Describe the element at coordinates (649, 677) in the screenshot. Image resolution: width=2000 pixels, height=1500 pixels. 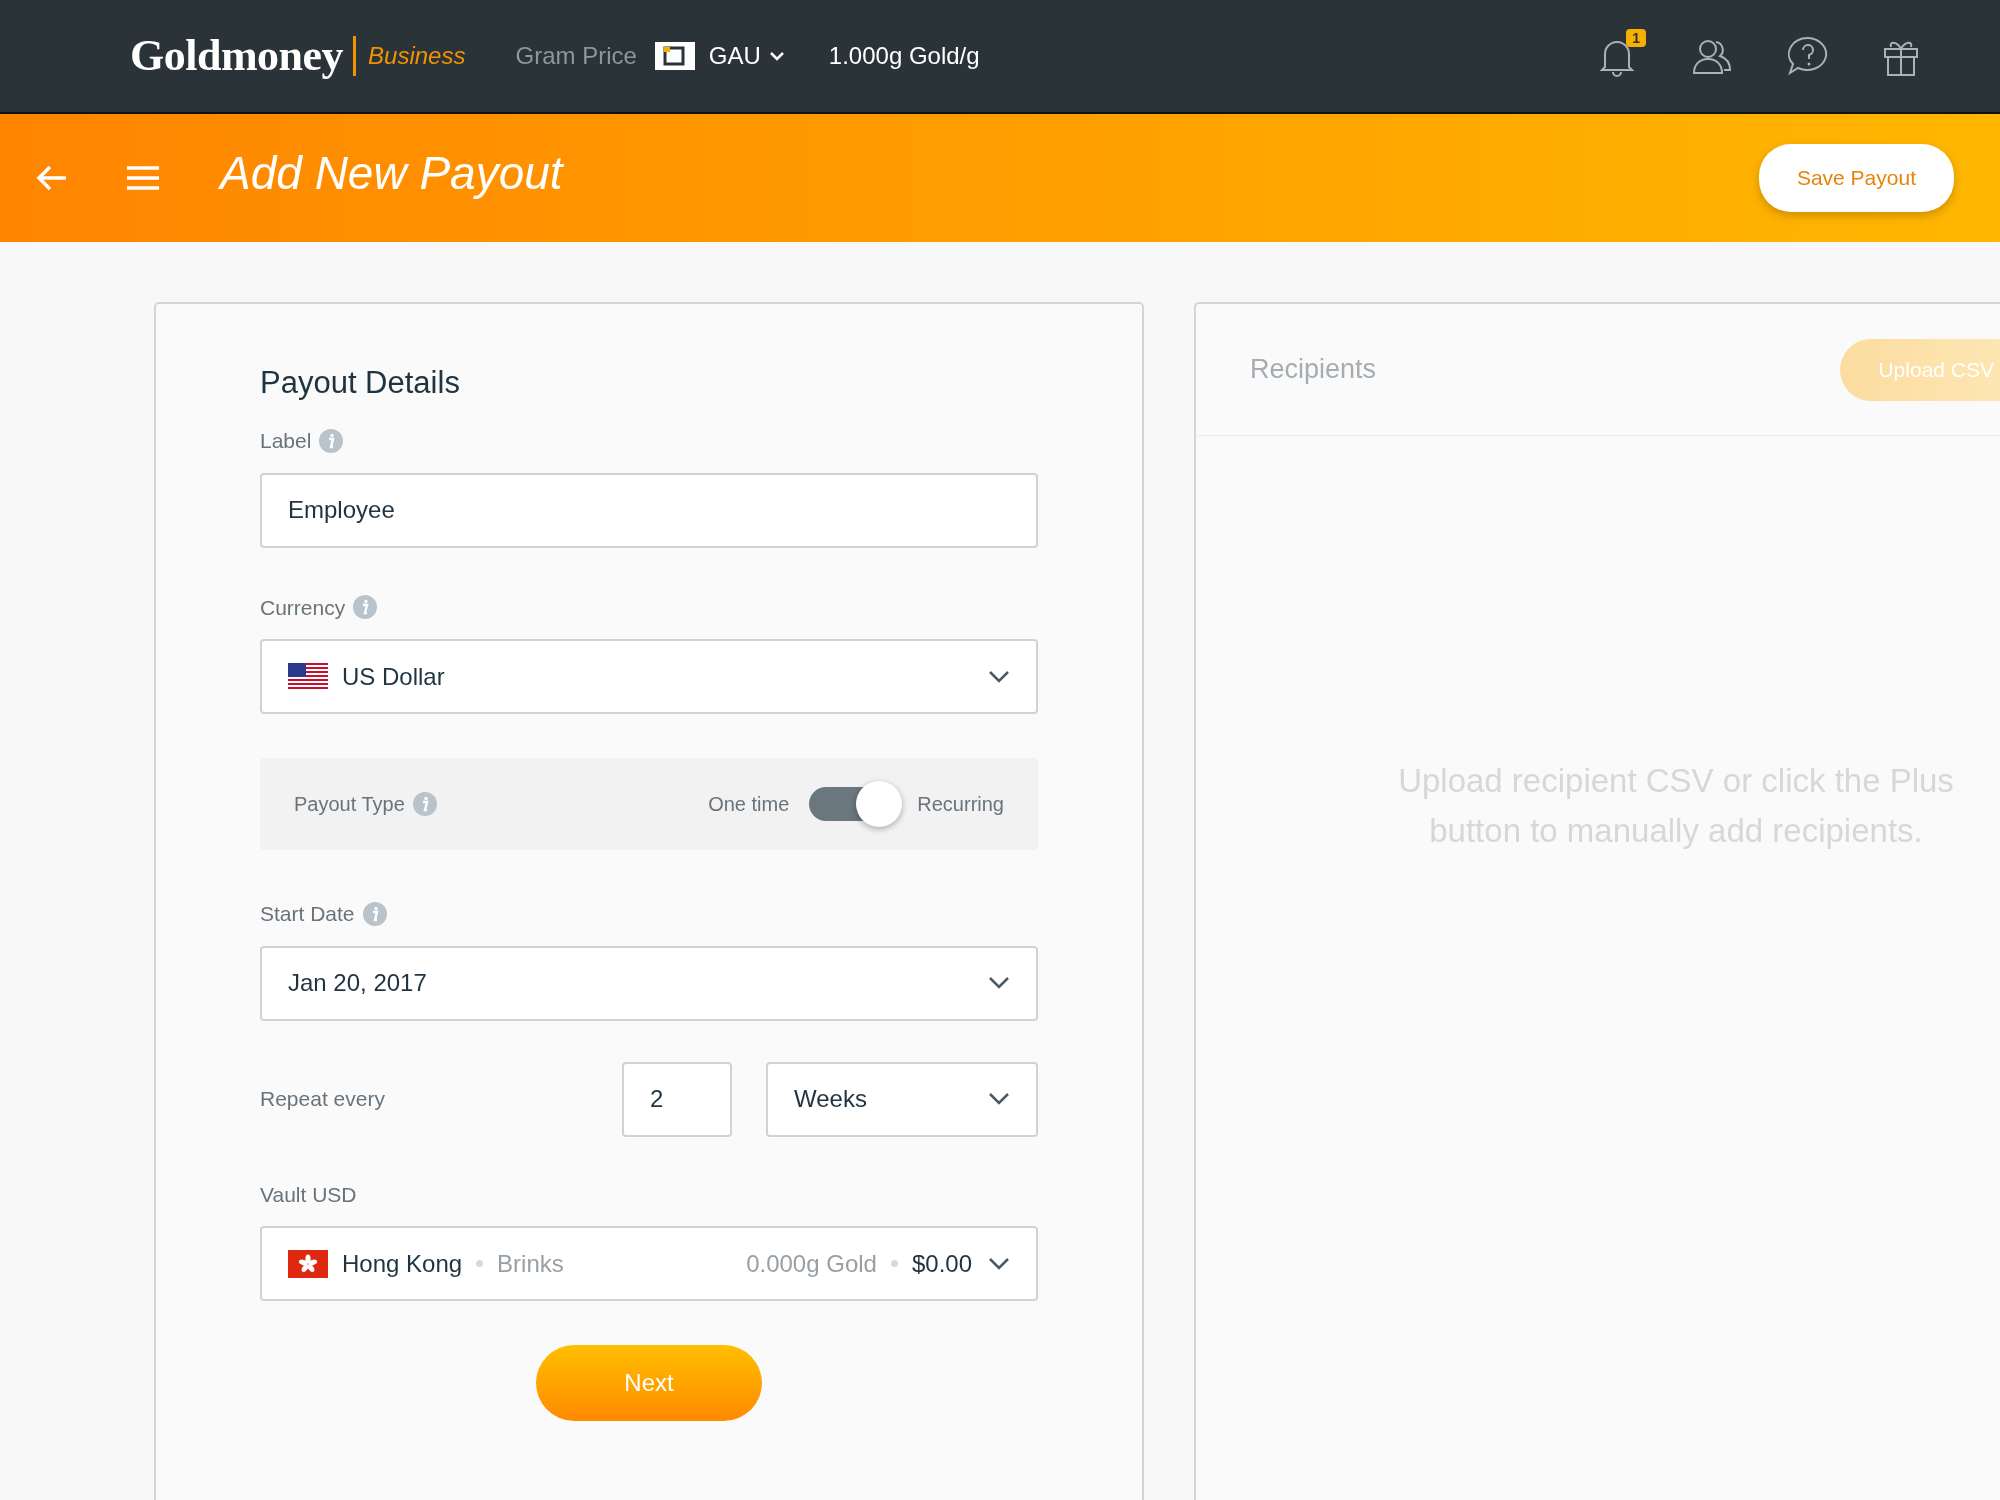
I see `currency-select: US Dollar` at that location.